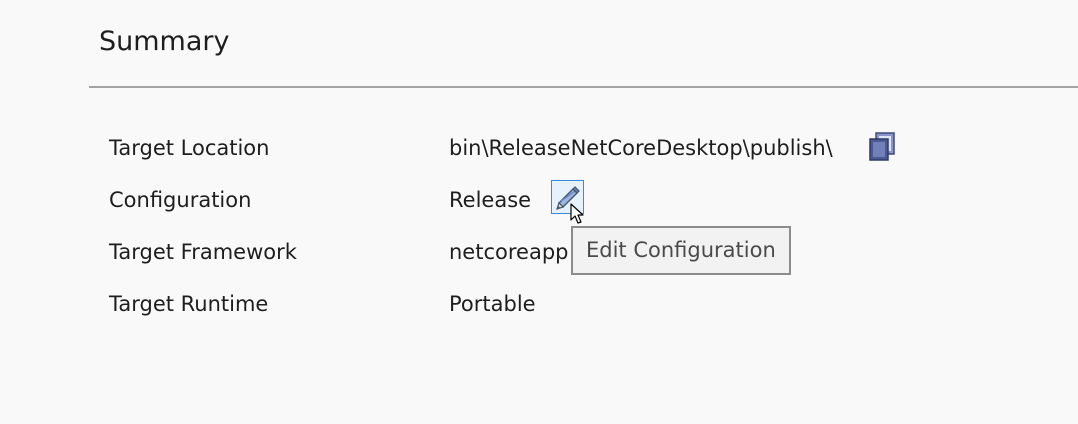  I want to click on configuration-value: Release, so click(490, 200).